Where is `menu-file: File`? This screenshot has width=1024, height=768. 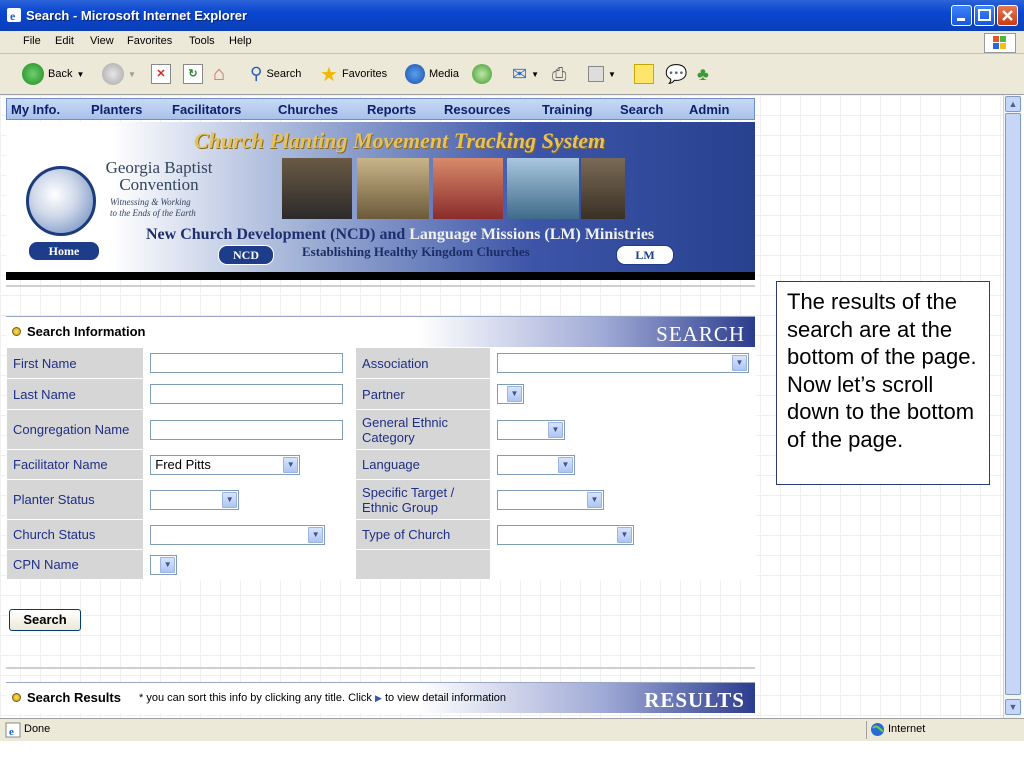 menu-file: File is located at coordinates (32, 41).